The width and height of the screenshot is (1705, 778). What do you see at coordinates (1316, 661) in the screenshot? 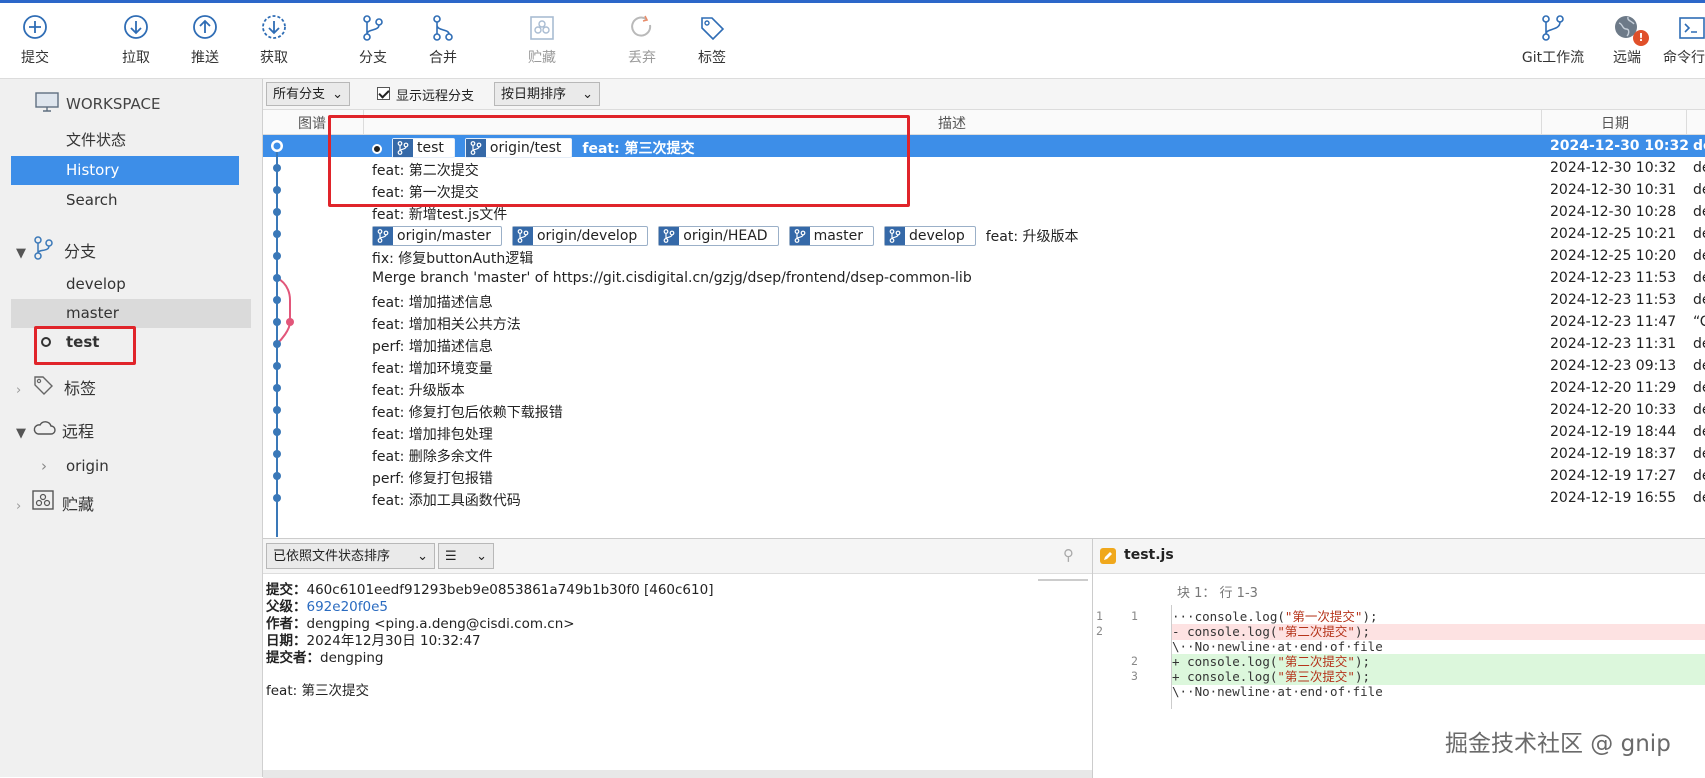
I see `diff-line-string: "第二次提交"` at bounding box center [1316, 661].